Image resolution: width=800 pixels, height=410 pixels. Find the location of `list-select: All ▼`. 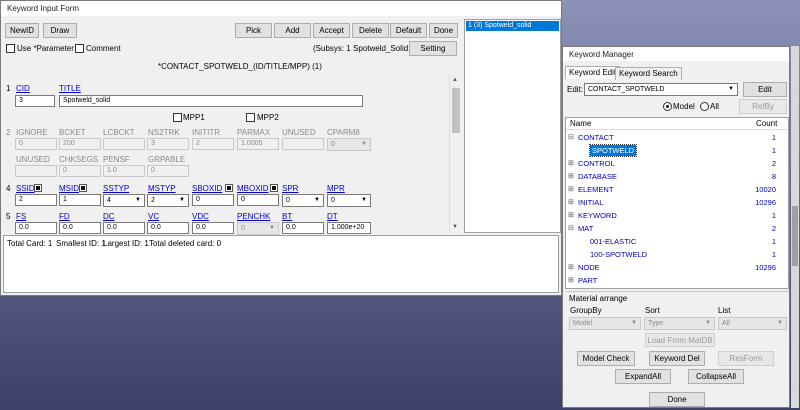

list-select: All ▼ is located at coordinates (752, 323).